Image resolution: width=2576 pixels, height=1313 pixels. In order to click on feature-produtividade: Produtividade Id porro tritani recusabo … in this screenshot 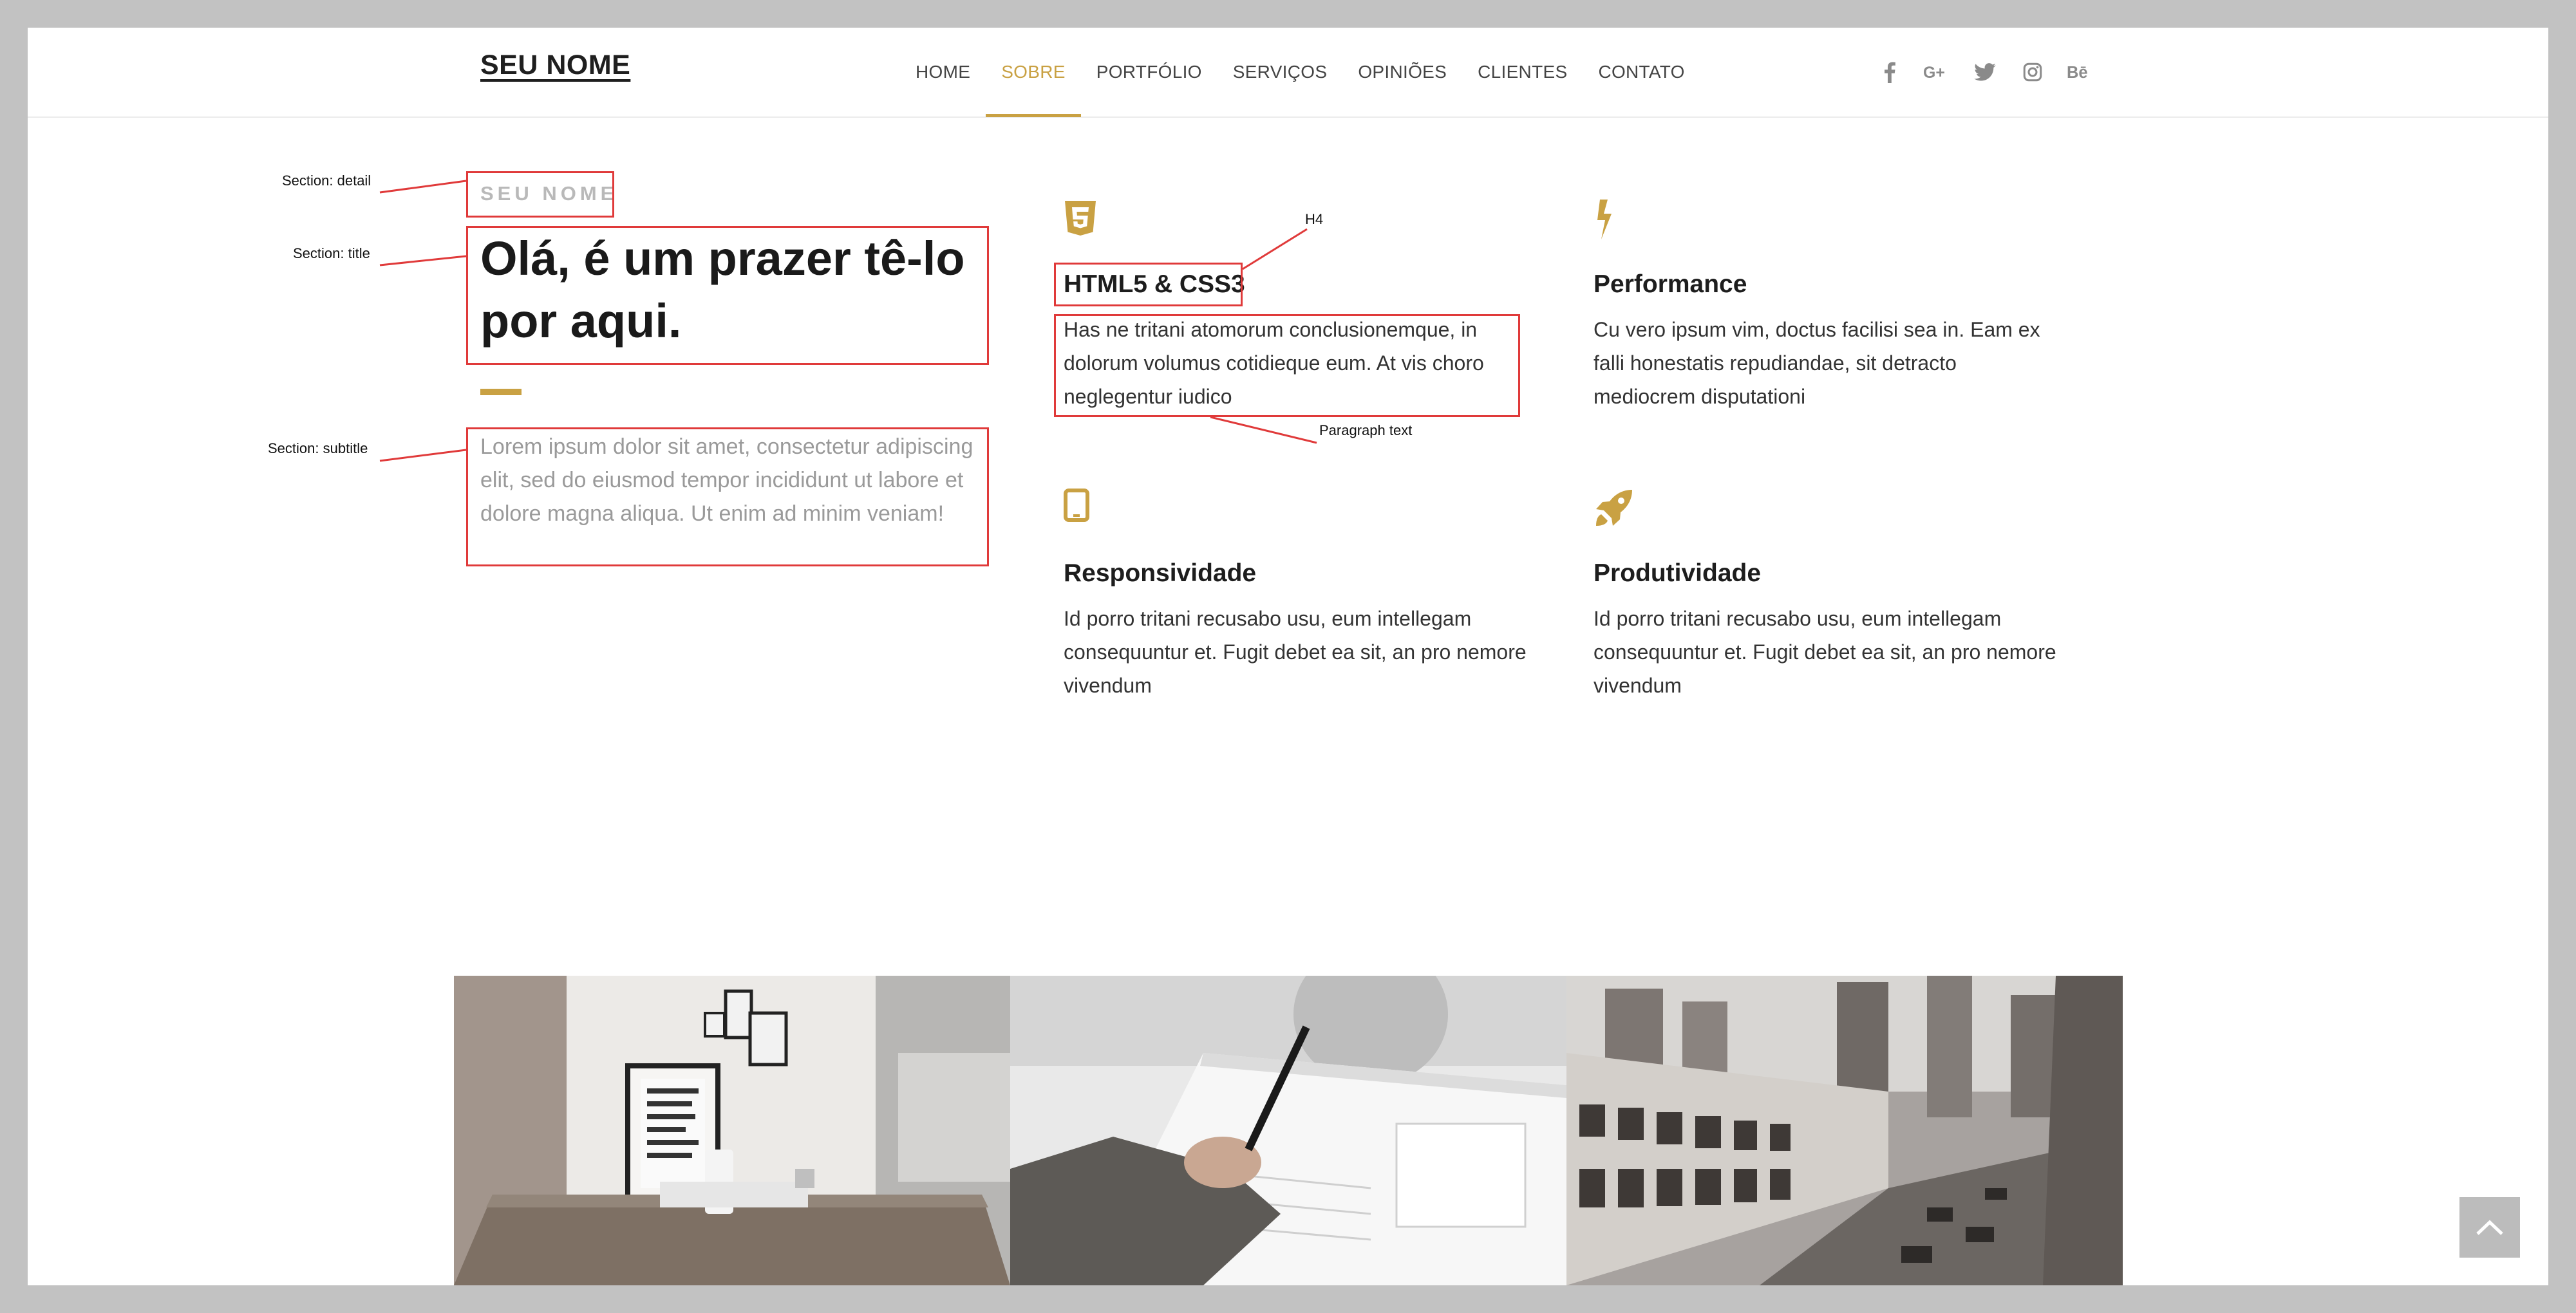, I will do `click(1829, 598)`.